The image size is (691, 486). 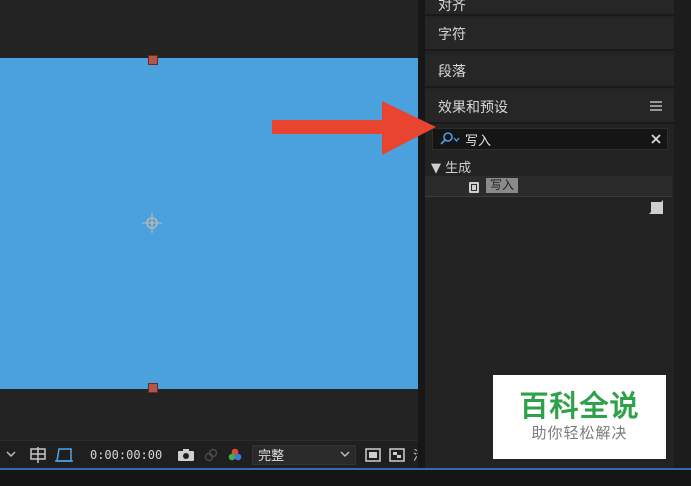 I want to click on effects-presets-panel-label: 效果和预设, so click(x=473, y=107).